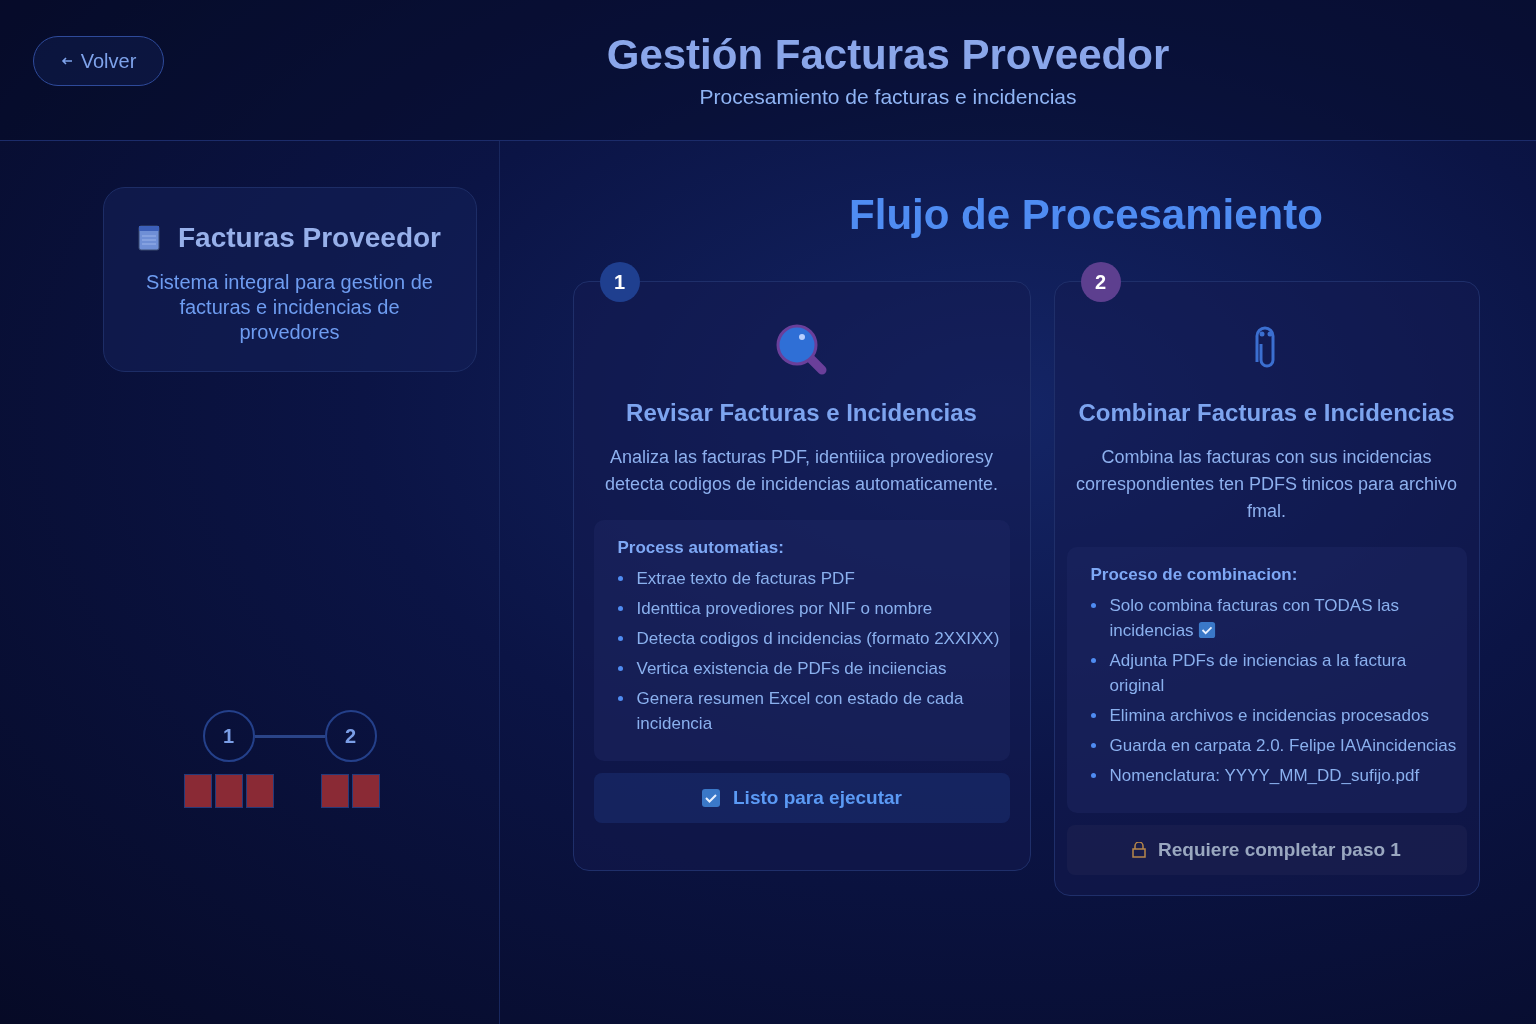  What do you see at coordinates (1264, 775) in the screenshot?
I see `process-step: Nomenclatura: YYYY_MM_DD_sufijo.pdf` at bounding box center [1264, 775].